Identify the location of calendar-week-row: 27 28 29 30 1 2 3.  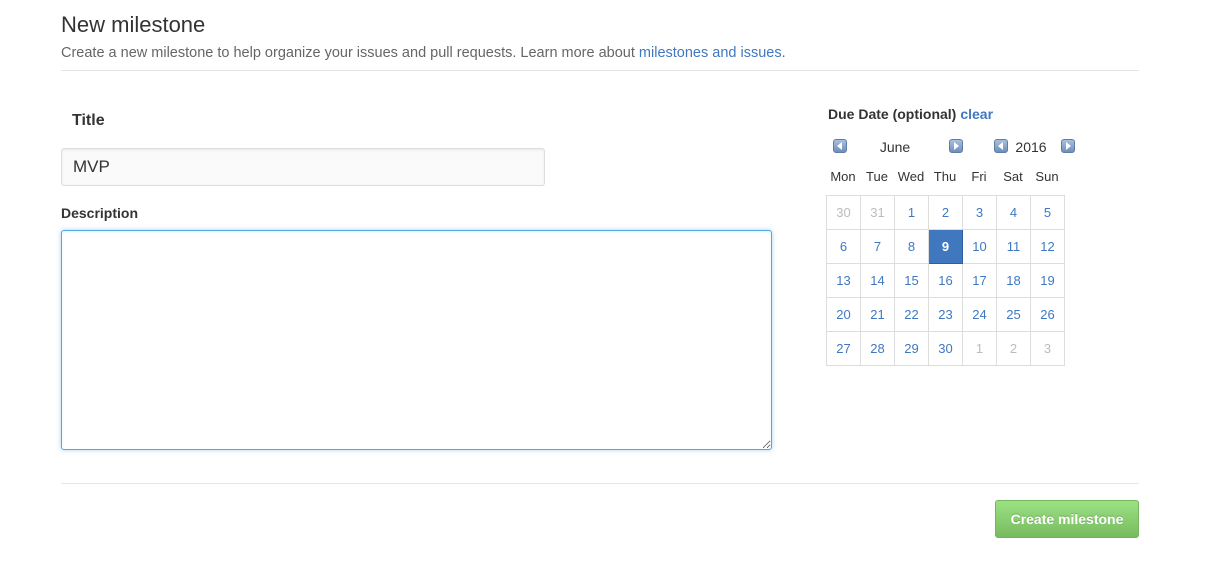
(945, 348).